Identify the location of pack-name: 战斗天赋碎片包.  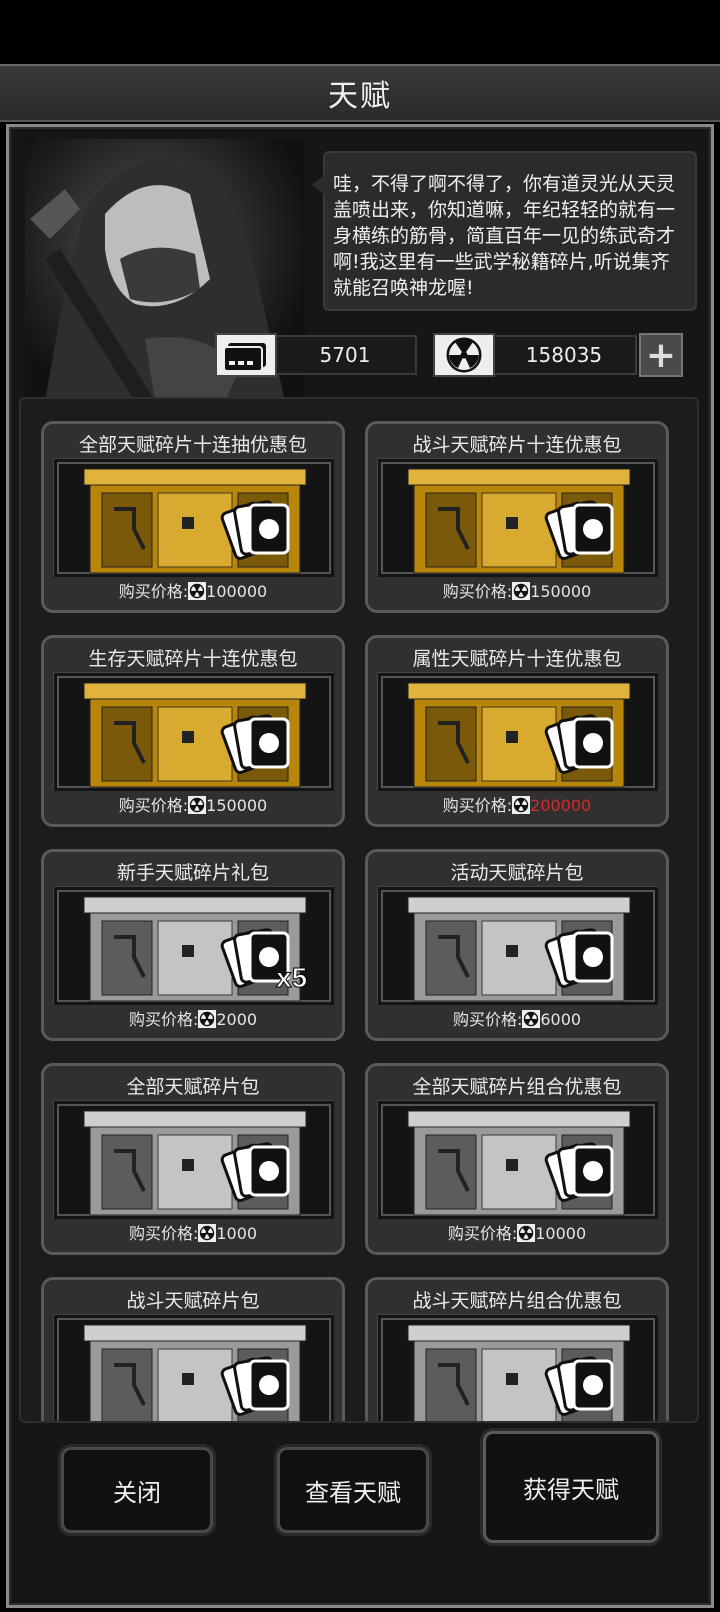
(193, 1301).